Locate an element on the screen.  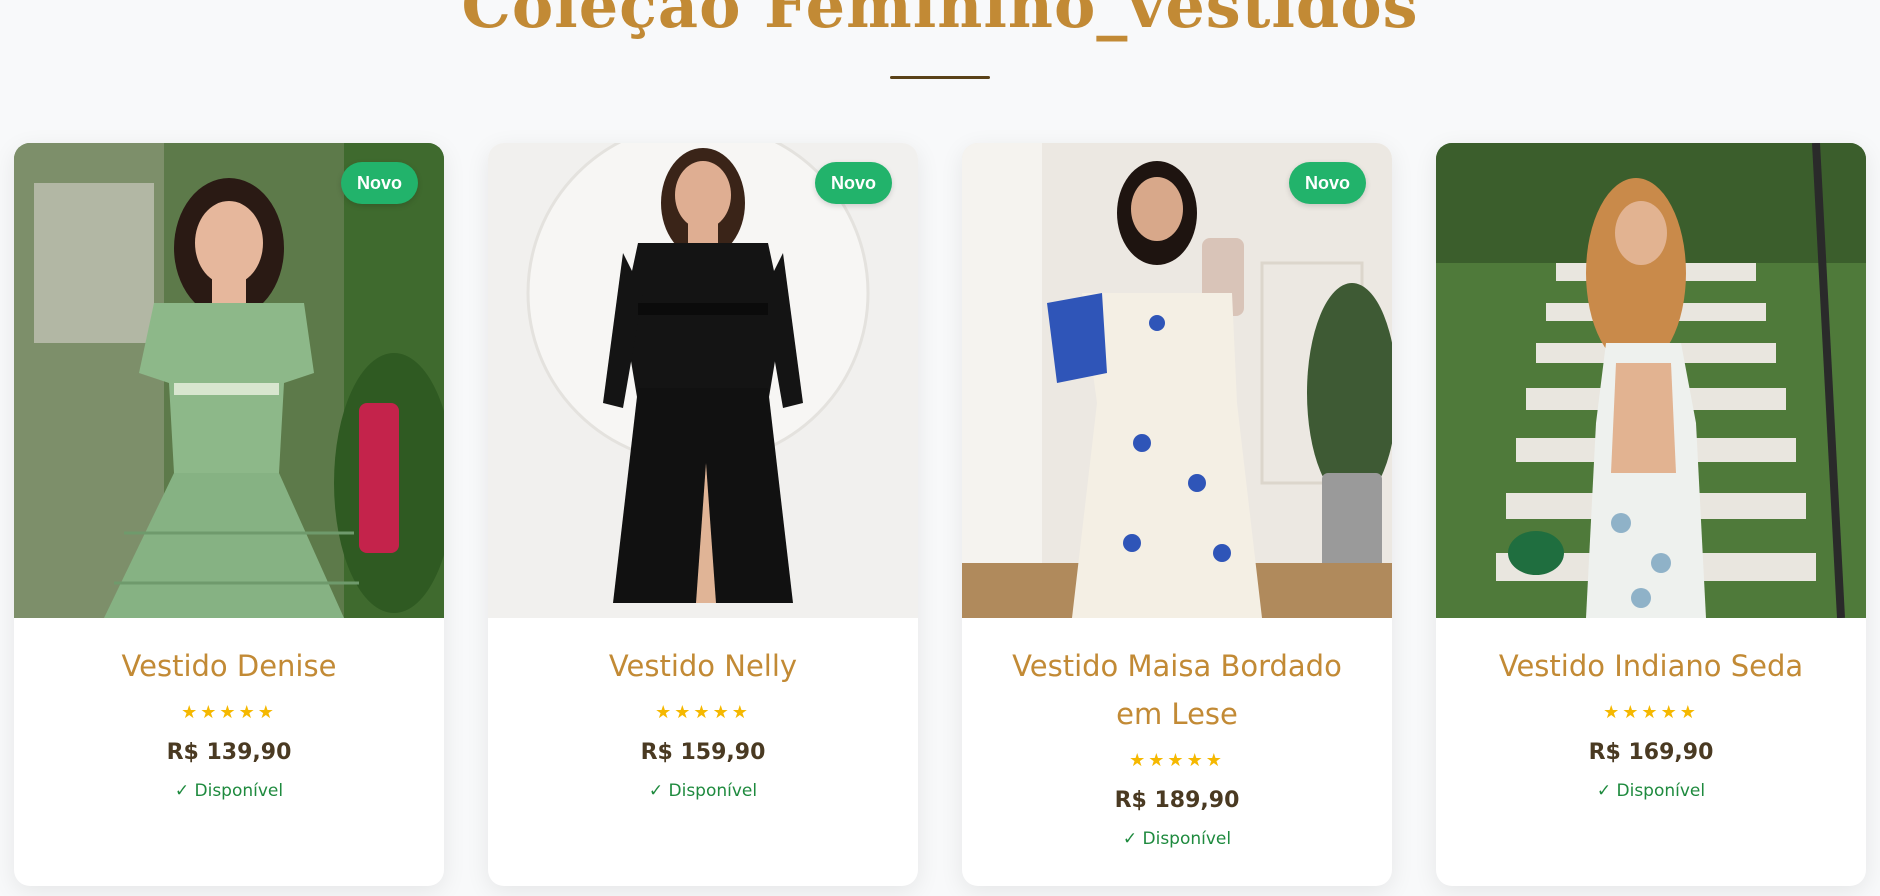
product-price: R$ 159,90 is located at coordinates (703, 752).